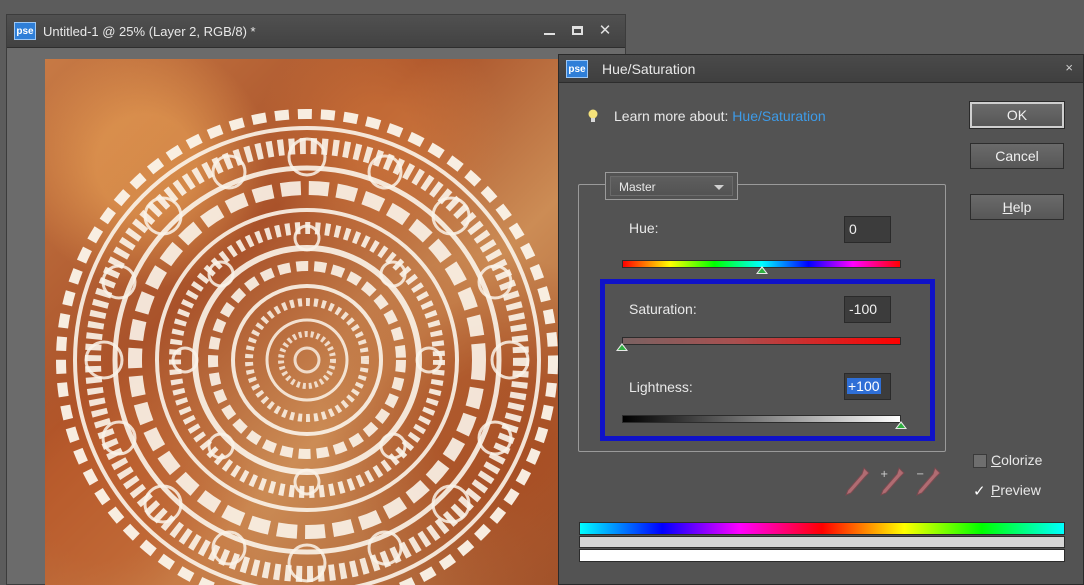 This screenshot has height=585, width=1084. I want to click on close-icon: ✕, so click(605, 30).